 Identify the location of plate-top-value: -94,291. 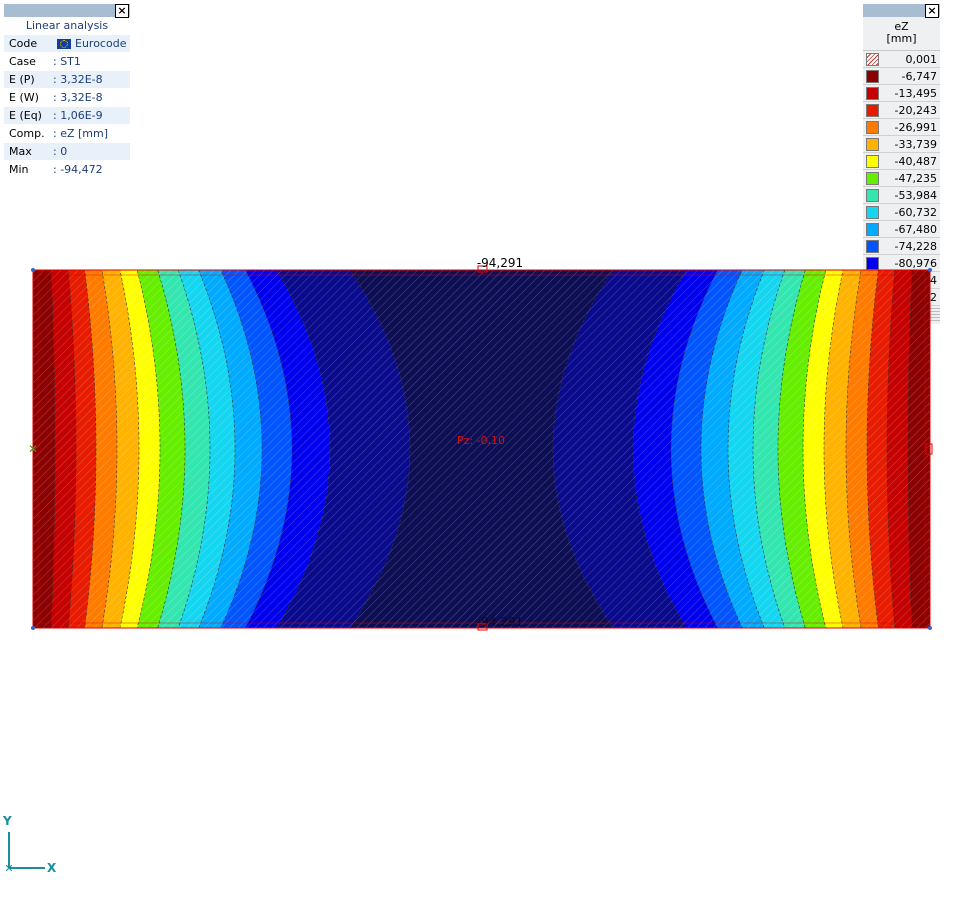
(500, 263).